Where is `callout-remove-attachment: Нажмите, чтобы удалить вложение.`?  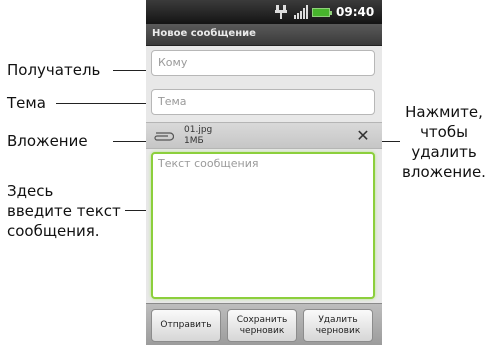 callout-remove-attachment: Нажмите, чтобы удалить вложение. is located at coordinates (444, 142).